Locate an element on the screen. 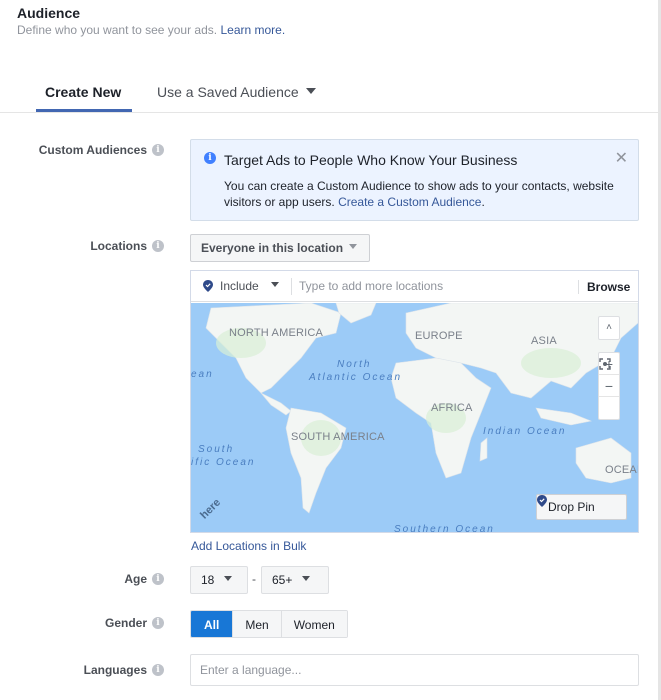 The width and height of the screenshot is (661, 700). active-tab-indicator is located at coordinates (84, 110).